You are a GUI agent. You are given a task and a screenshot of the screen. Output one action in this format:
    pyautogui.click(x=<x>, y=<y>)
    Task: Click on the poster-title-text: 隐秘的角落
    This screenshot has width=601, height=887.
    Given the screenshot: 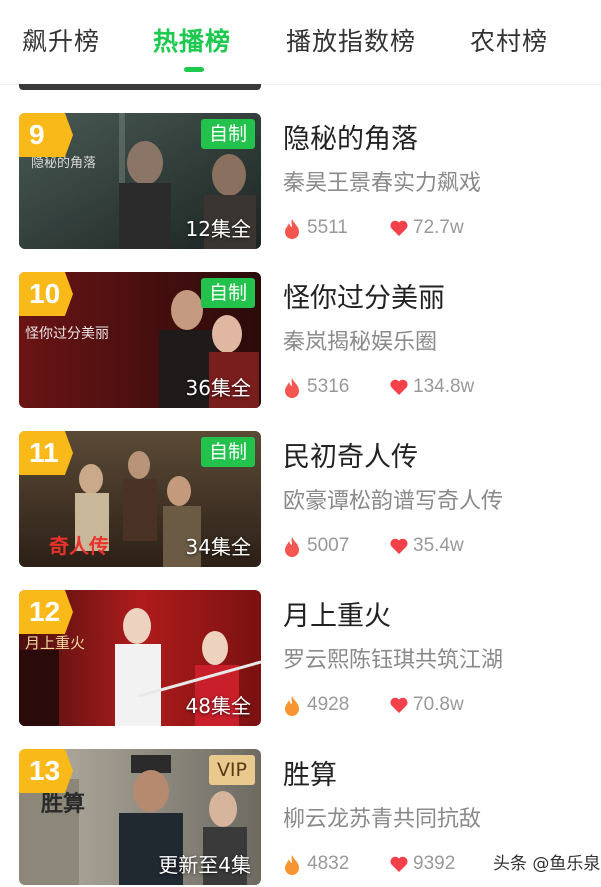 What is the action you would take?
    pyautogui.click(x=63, y=162)
    